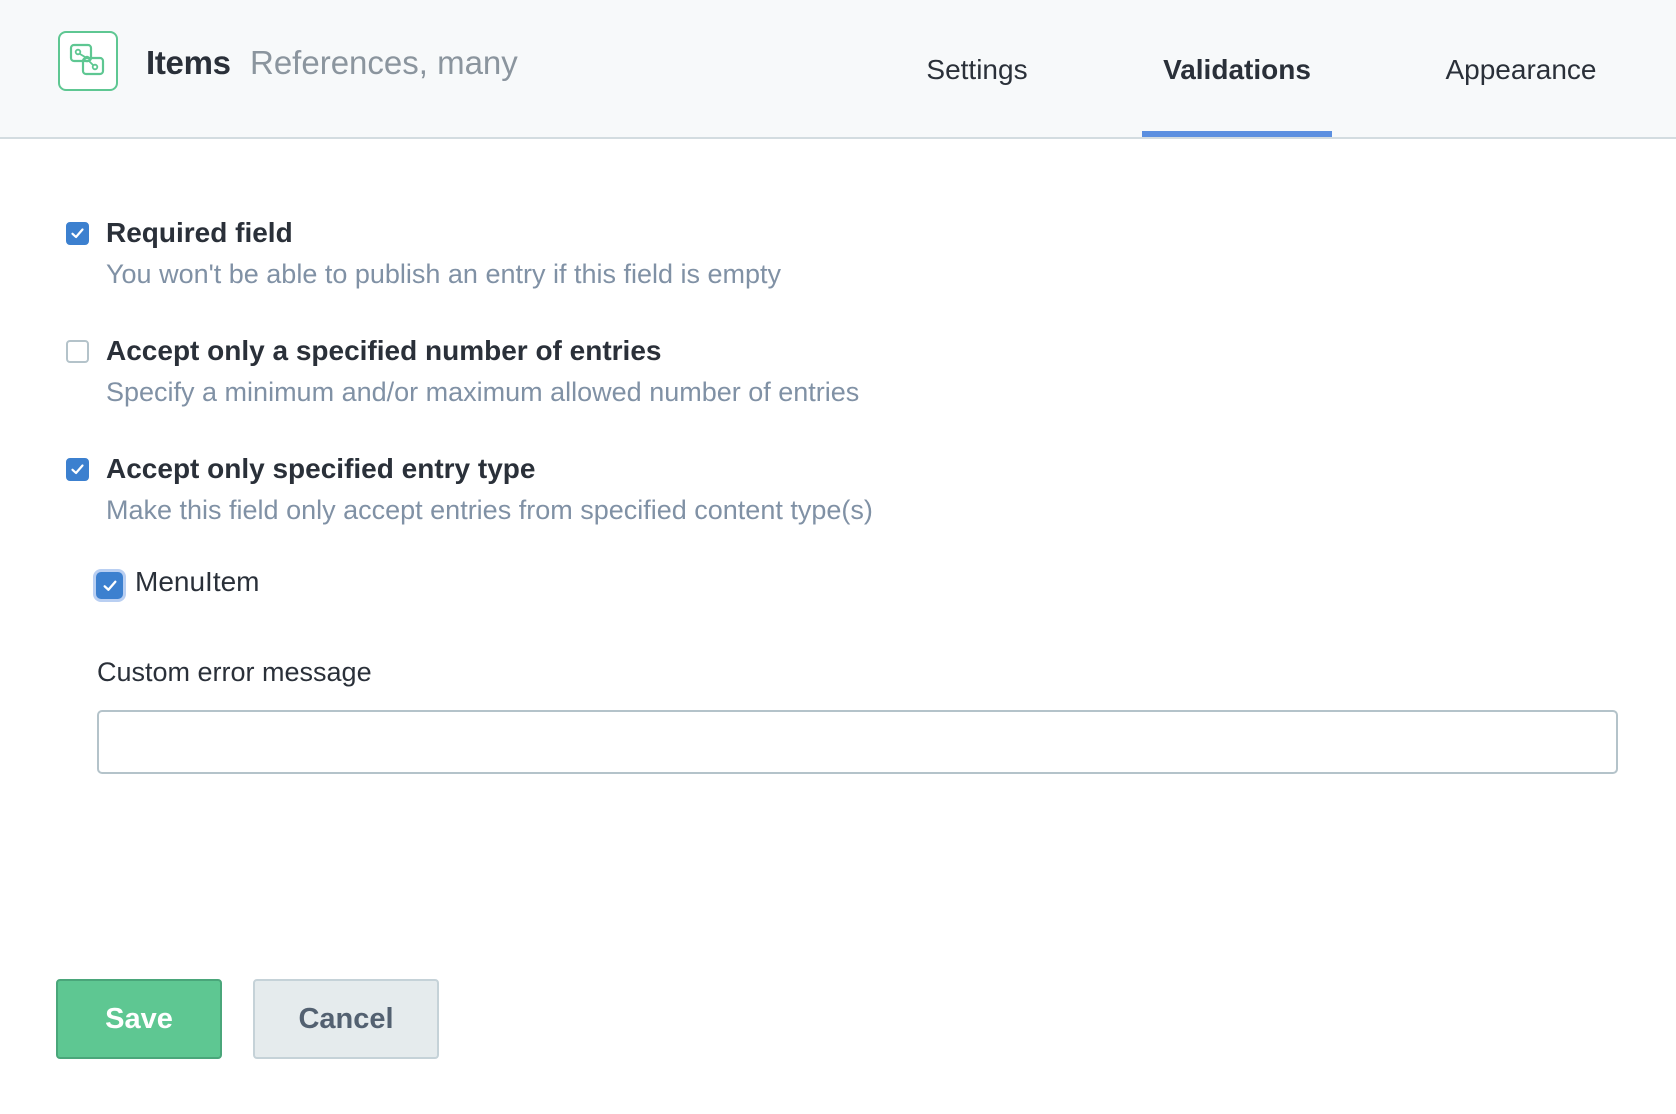 This screenshot has width=1676, height=1114. What do you see at coordinates (1237, 69) in the screenshot?
I see `tab-validations: Validations` at bounding box center [1237, 69].